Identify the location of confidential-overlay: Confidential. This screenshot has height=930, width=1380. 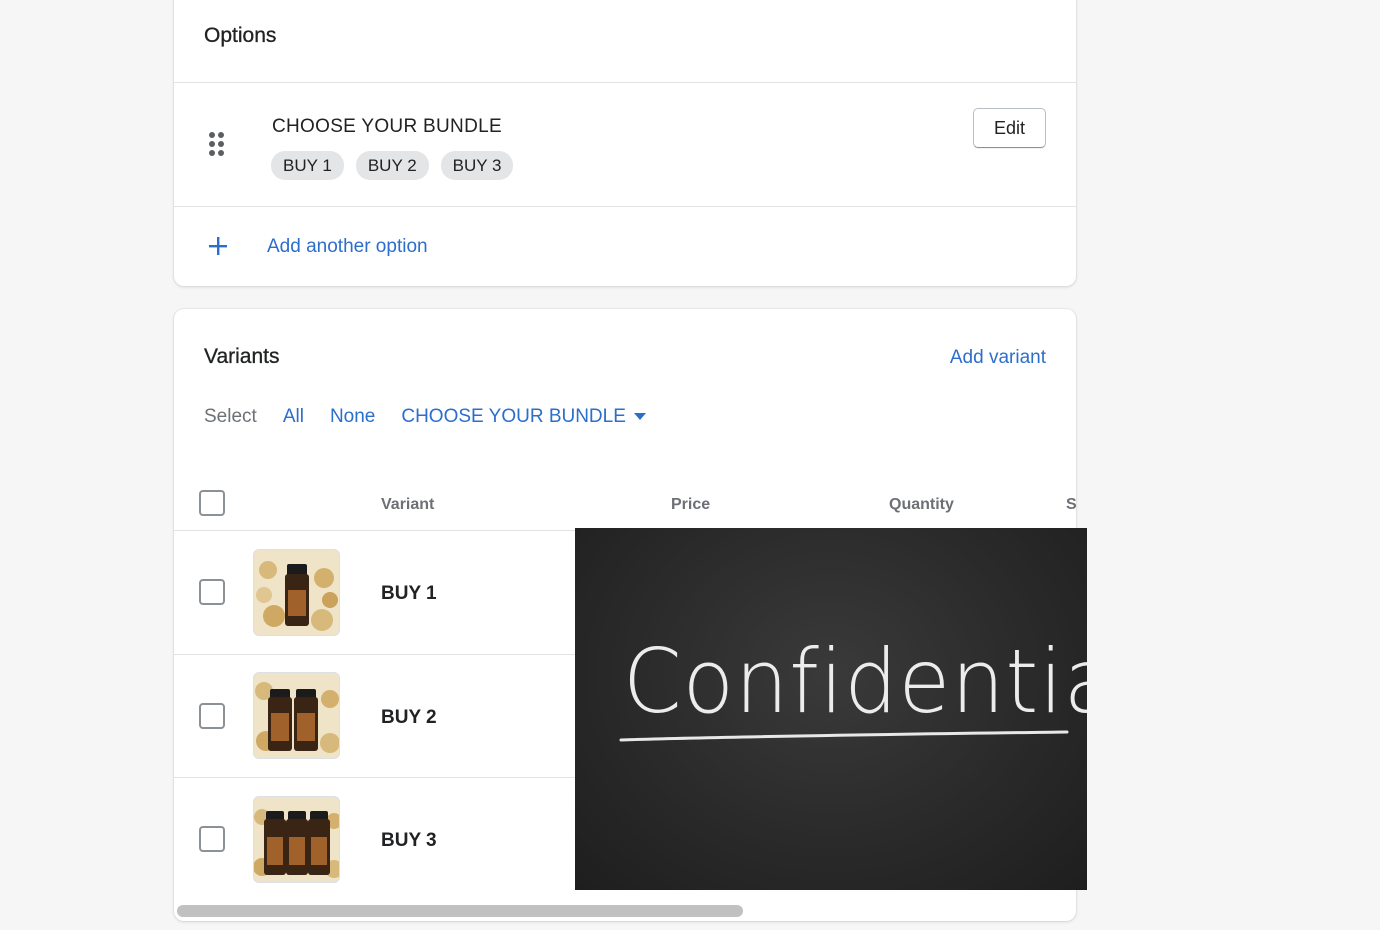
(831, 709).